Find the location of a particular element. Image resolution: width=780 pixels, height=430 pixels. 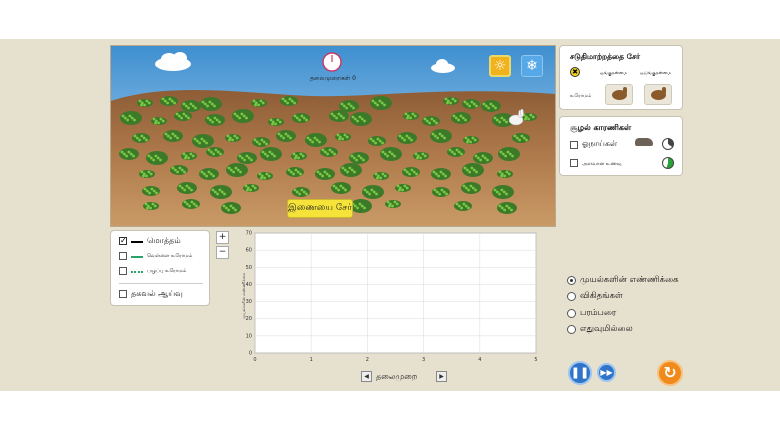

radio-proportions is located at coordinates (571, 296).